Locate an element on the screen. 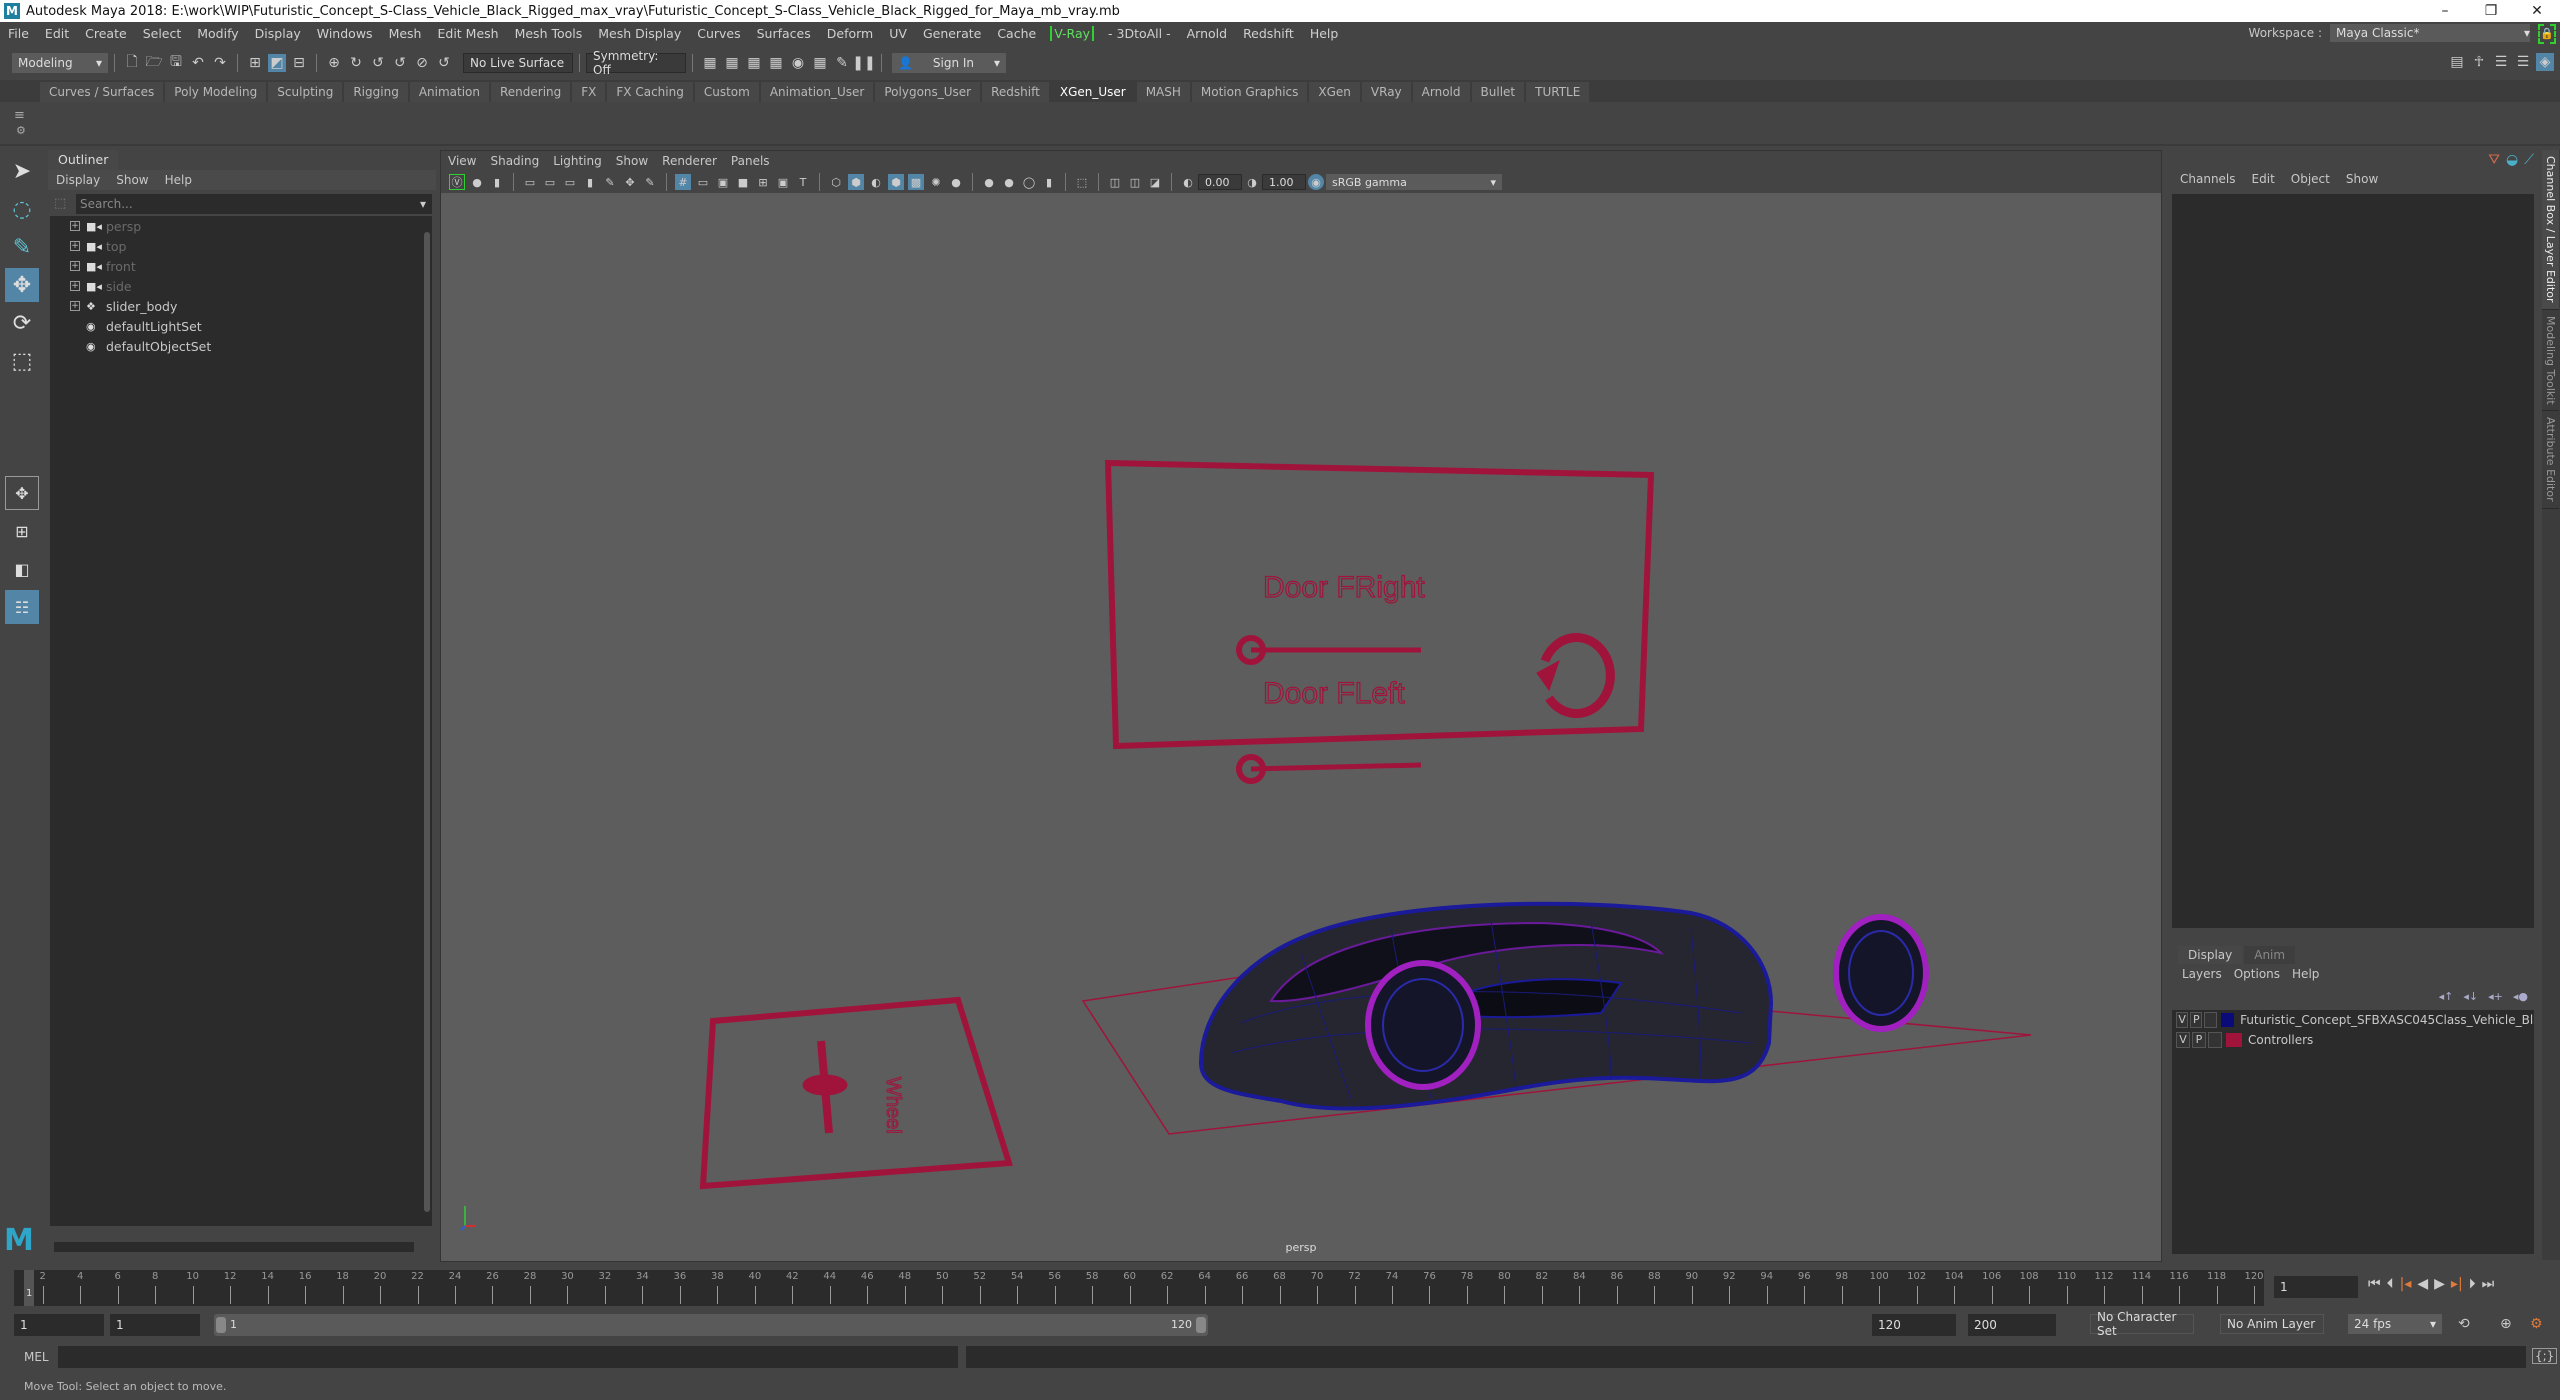  single-perspective-layout-icon: ✥ is located at coordinates (22, 493).